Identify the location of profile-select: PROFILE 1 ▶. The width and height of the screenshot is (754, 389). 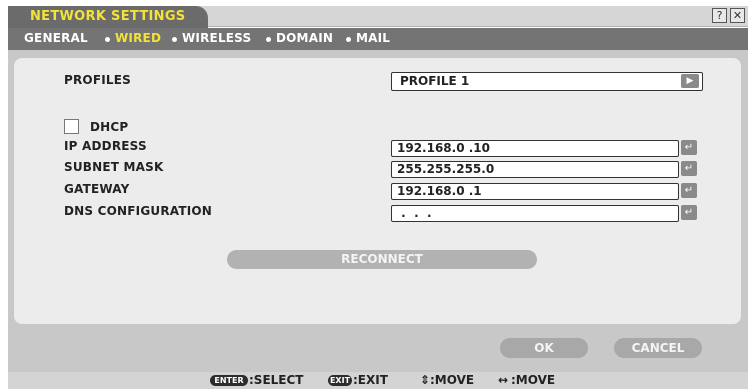
(547, 81).